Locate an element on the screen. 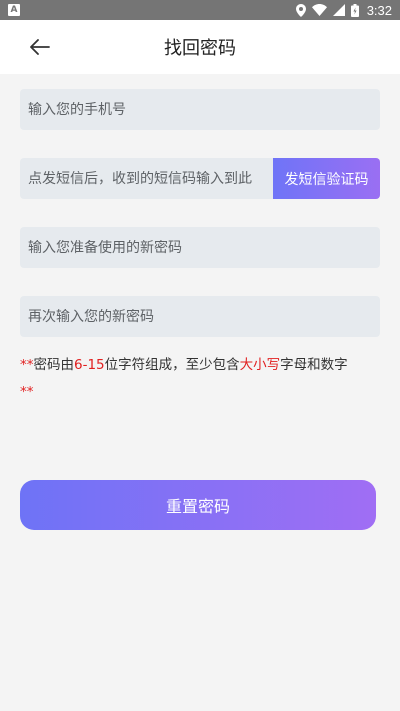 This screenshot has width=400, height=711. status-left: A is located at coordinates (14, 10).